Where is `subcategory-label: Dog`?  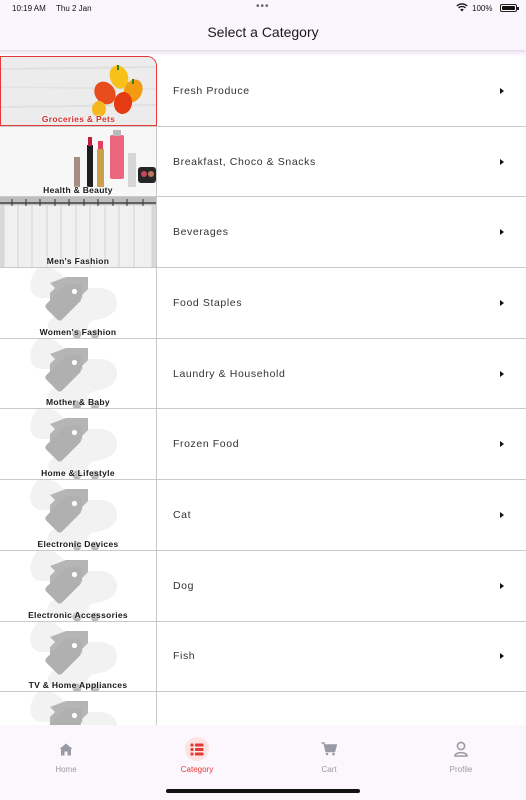 subcategory-label: Dog is located at coordinates (183, 586).